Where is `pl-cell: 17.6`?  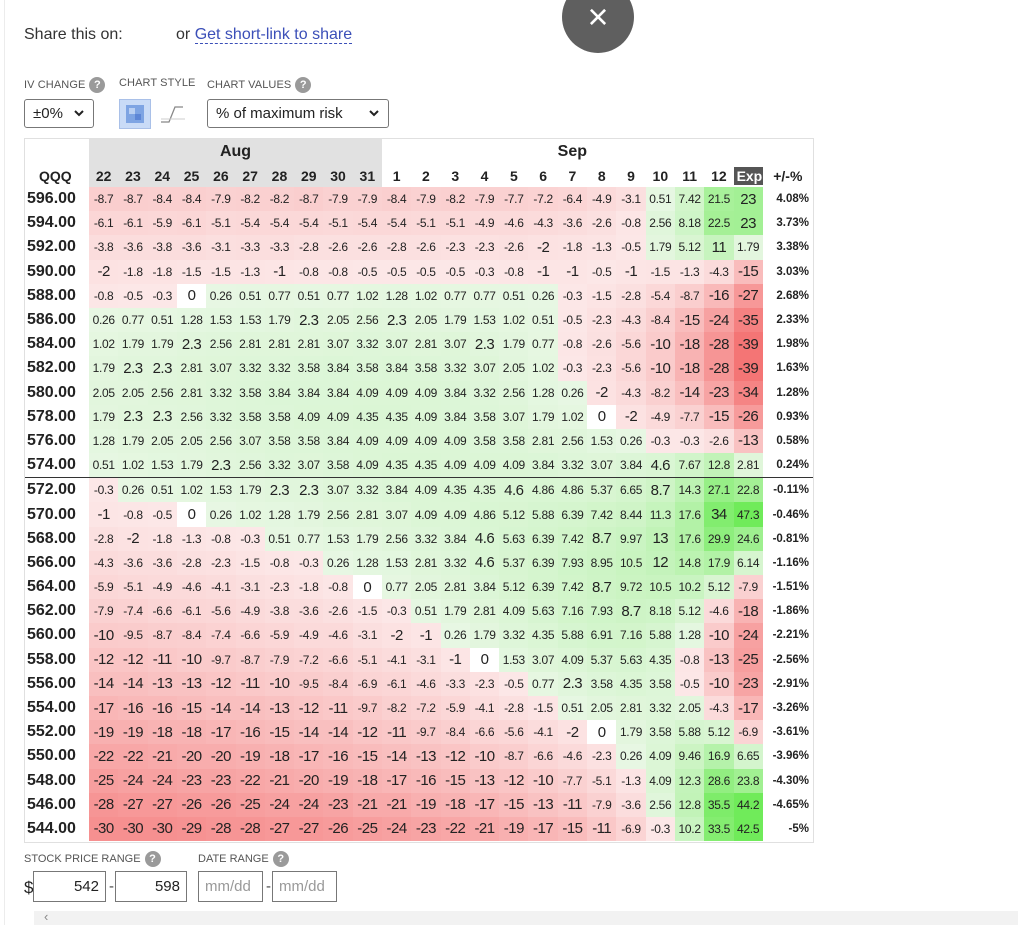
pl-cell: 17.6 is located at coordinates (689, 538).